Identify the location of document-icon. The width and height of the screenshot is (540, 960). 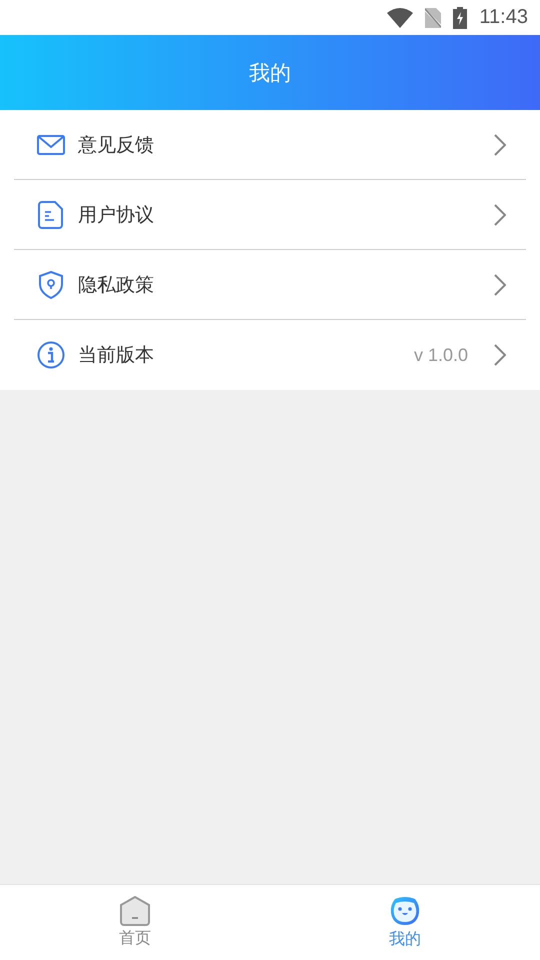
(51, 214).